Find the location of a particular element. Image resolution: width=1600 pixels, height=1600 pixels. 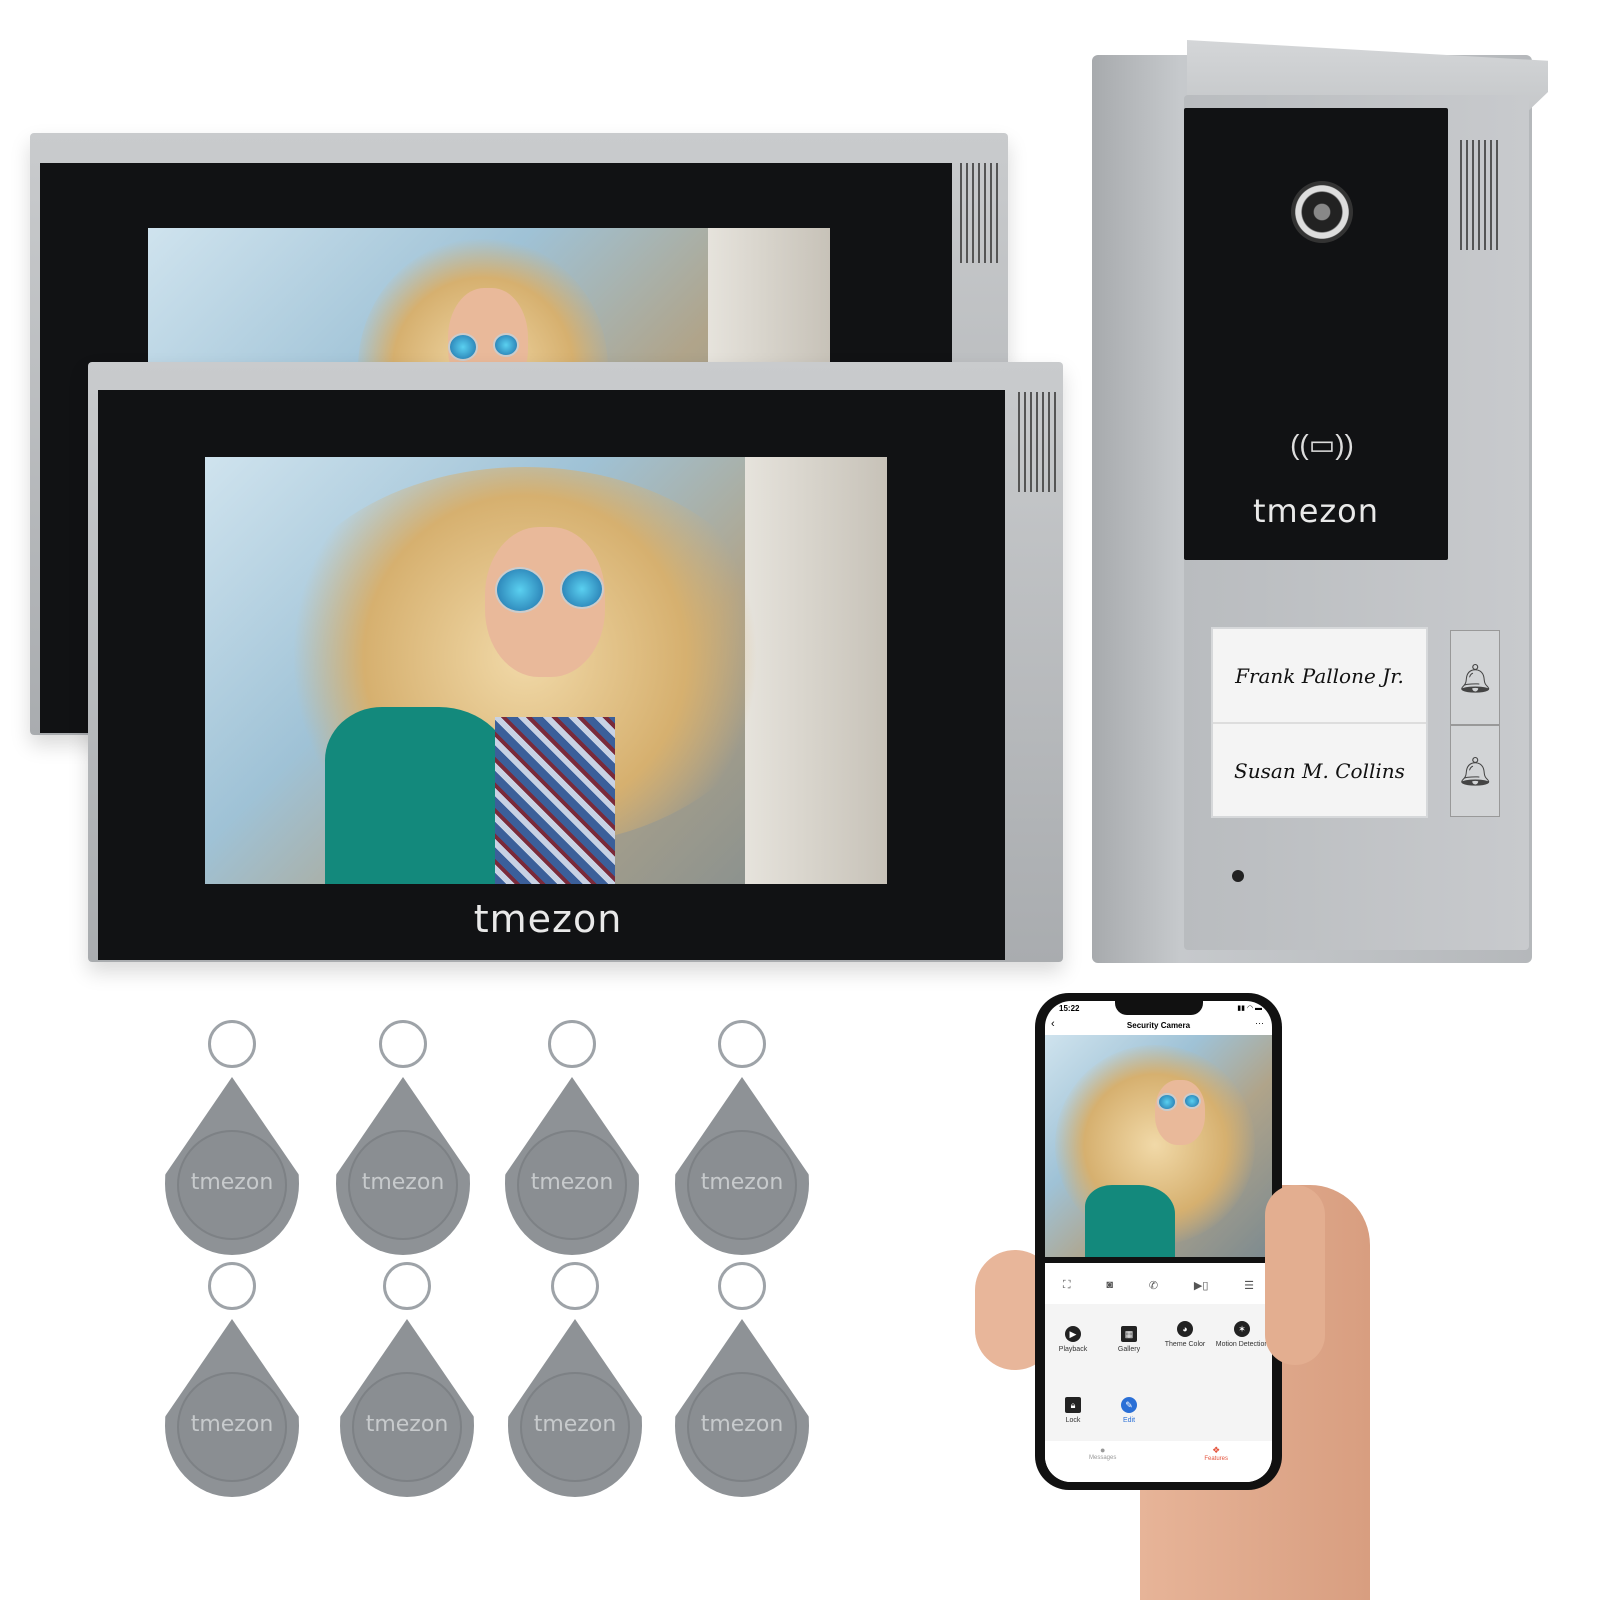

camera-lens-icon is located at coordinates (1322, 212).